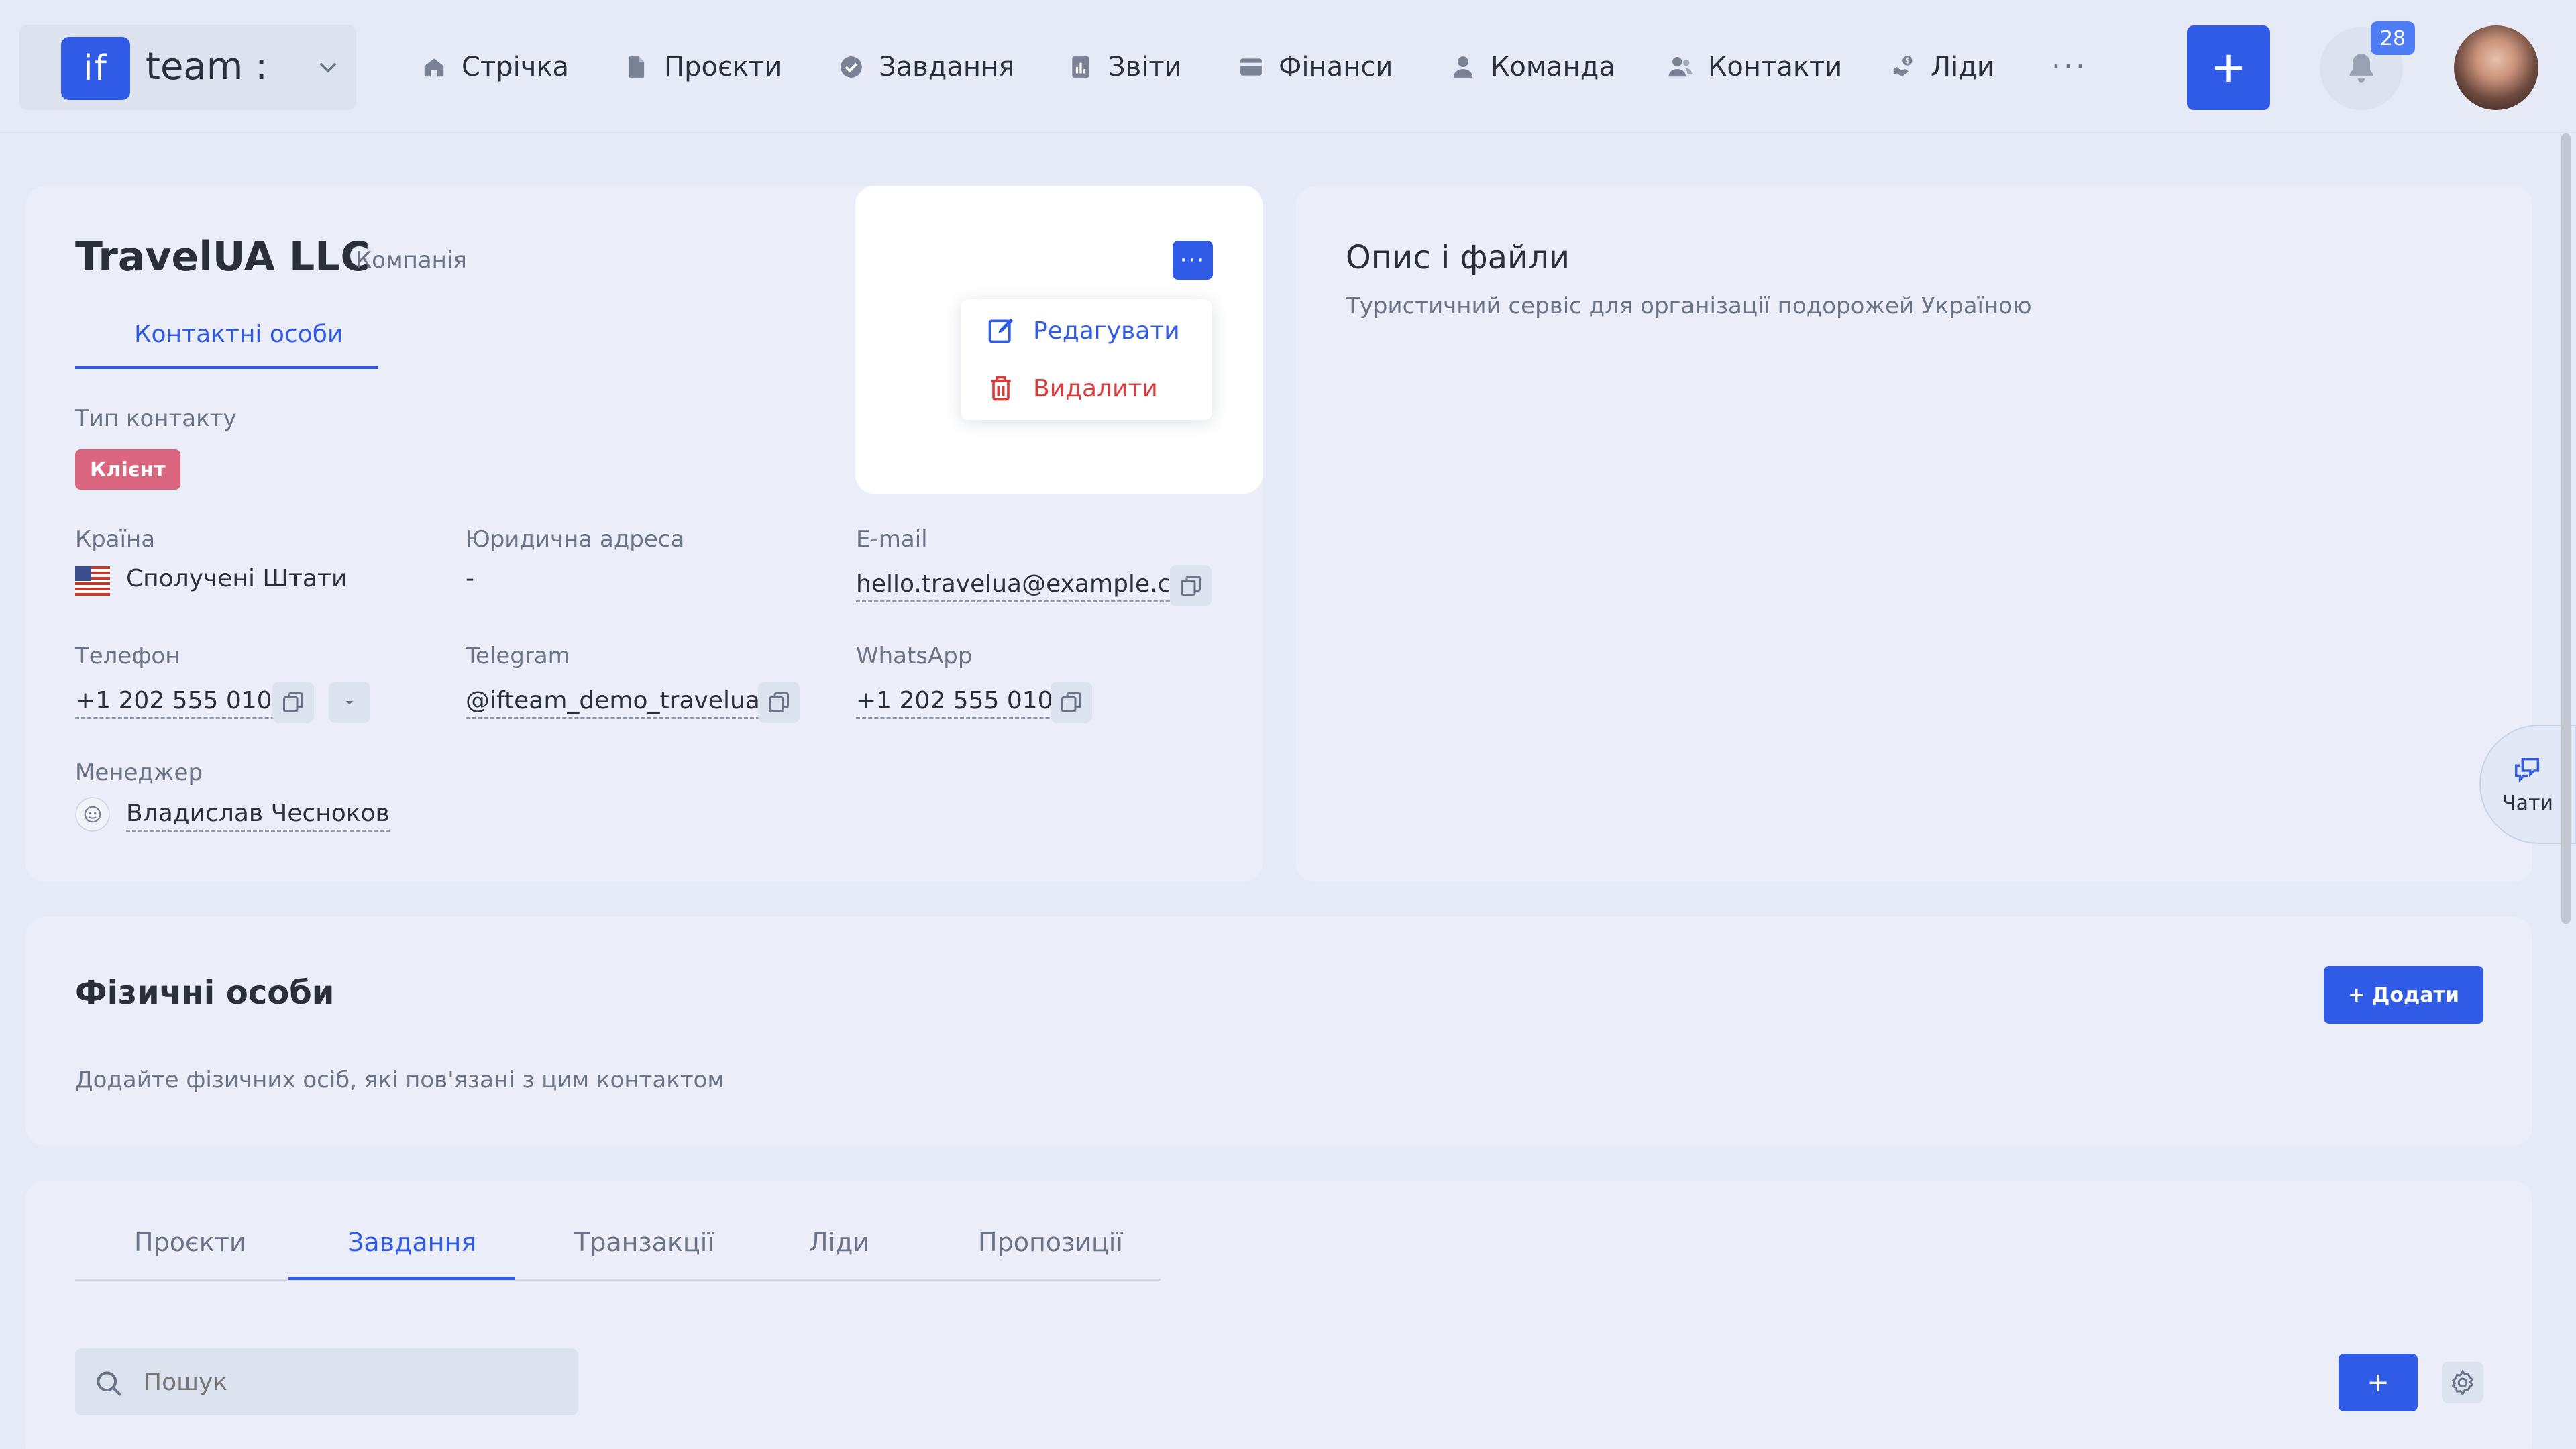  I want to click on active-tab-indicator, so click(401, 1278).